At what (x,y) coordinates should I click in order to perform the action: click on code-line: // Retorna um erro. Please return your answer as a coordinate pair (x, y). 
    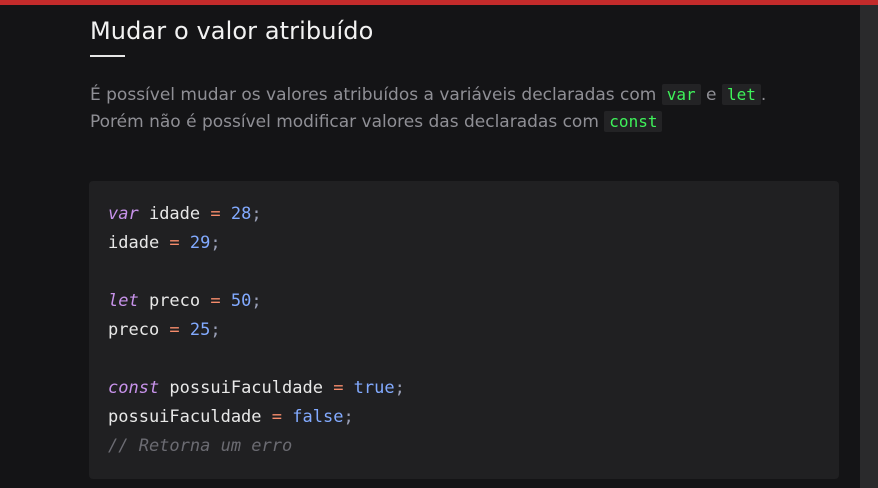
    Looking at the image, I should click on (200, 446).